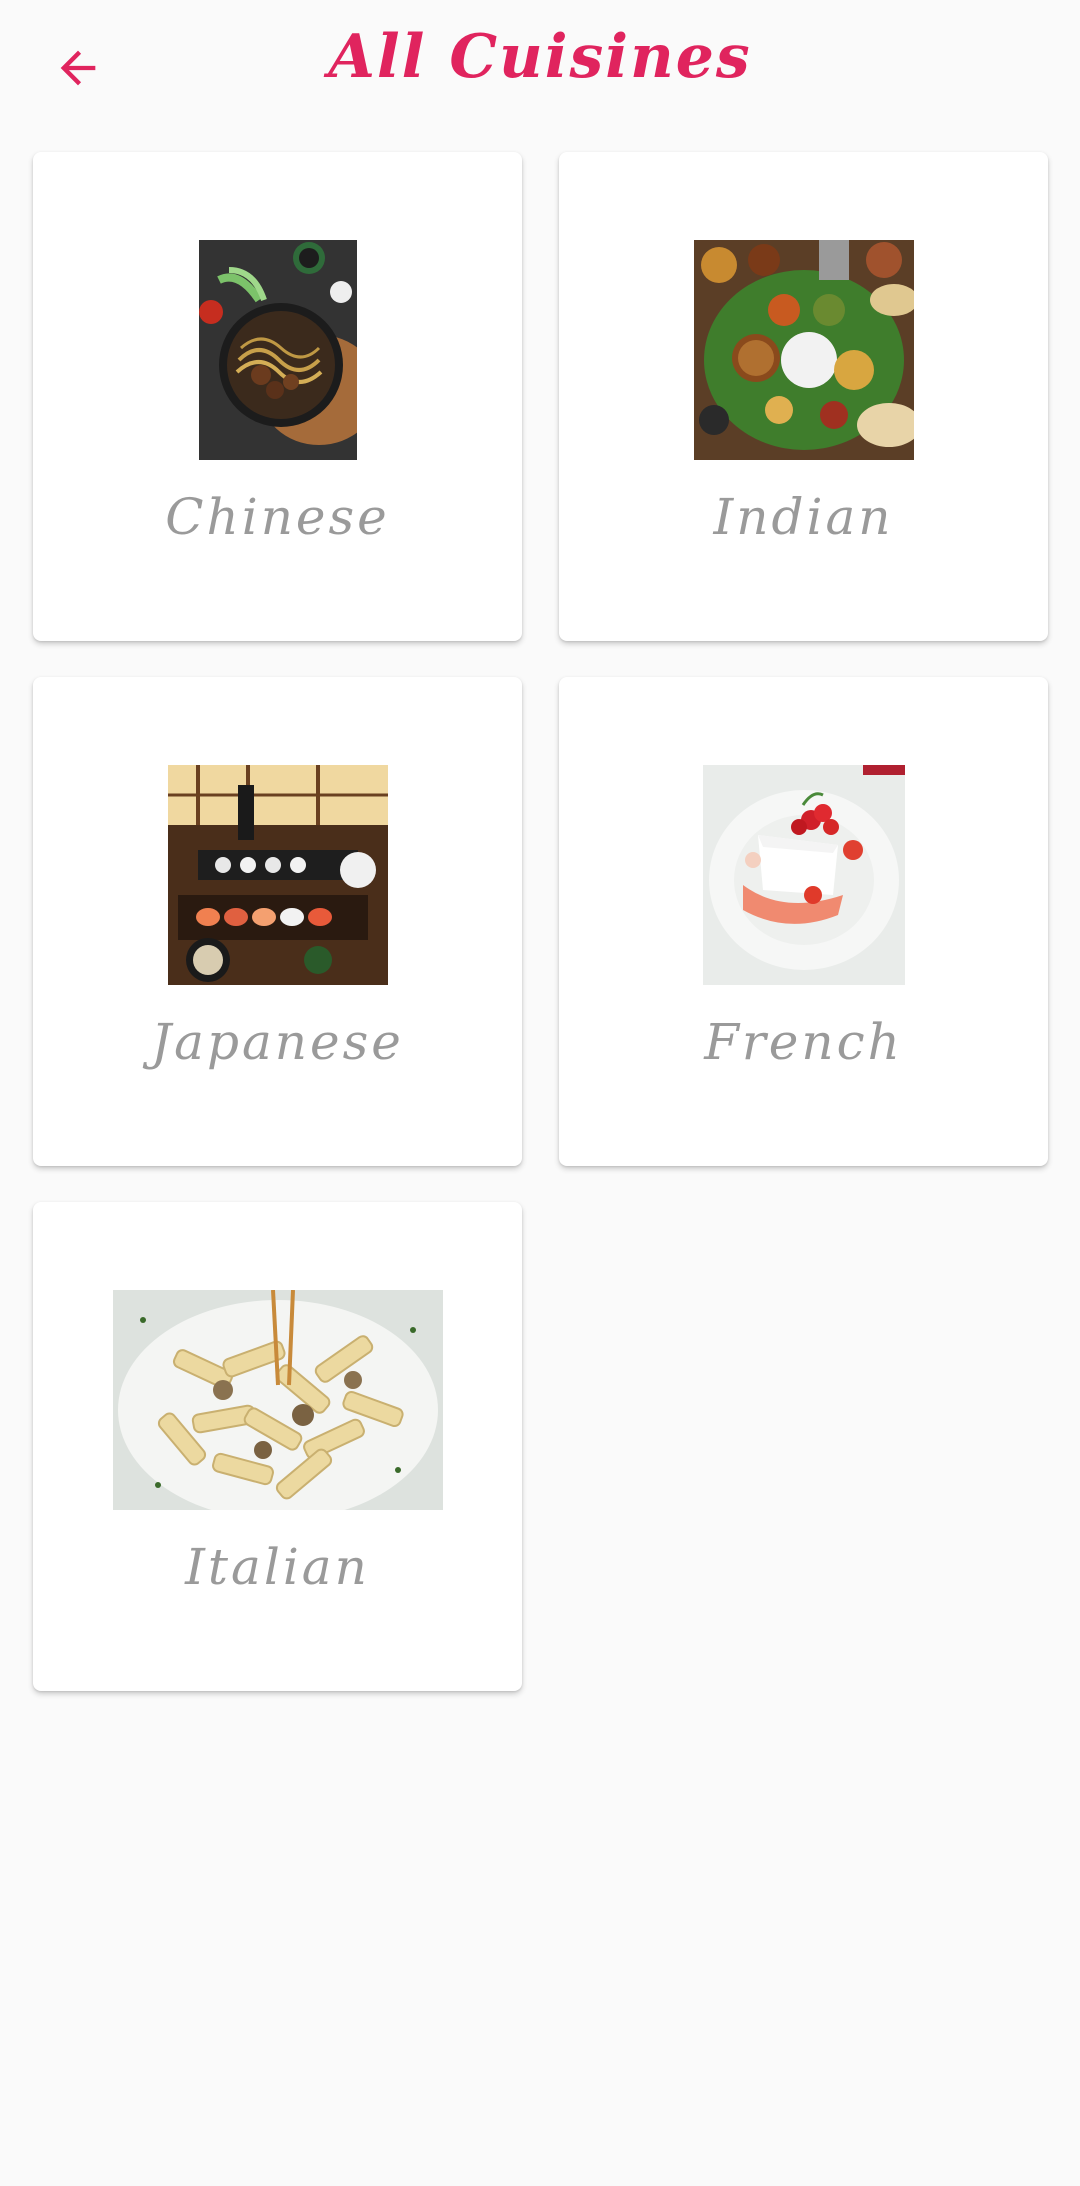  Describe the element at coordinates (277, 1042) in the screenshot. I see `cuisine-label: Japanese` at that location.